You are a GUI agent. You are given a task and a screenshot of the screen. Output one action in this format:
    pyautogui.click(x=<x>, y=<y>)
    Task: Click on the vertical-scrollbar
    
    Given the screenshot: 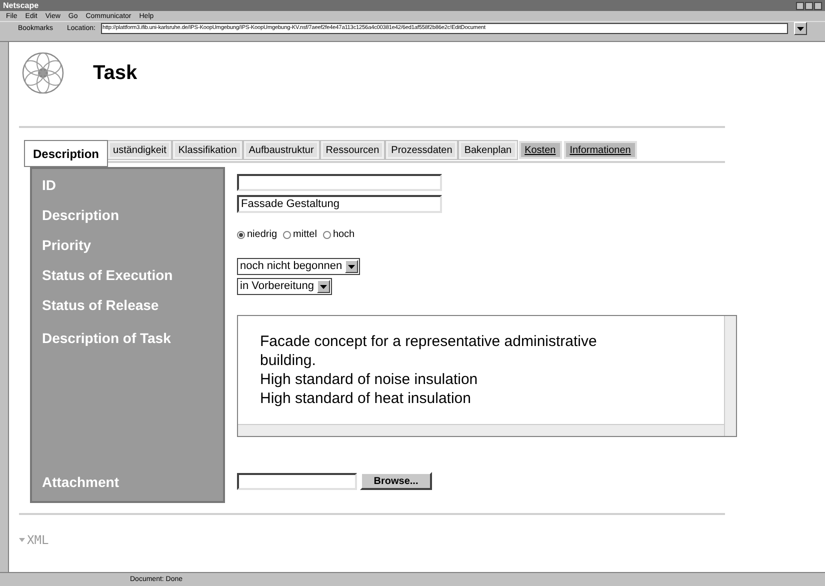 What is the action you would take?
    pyautogui.click(x=730, y=376)
    